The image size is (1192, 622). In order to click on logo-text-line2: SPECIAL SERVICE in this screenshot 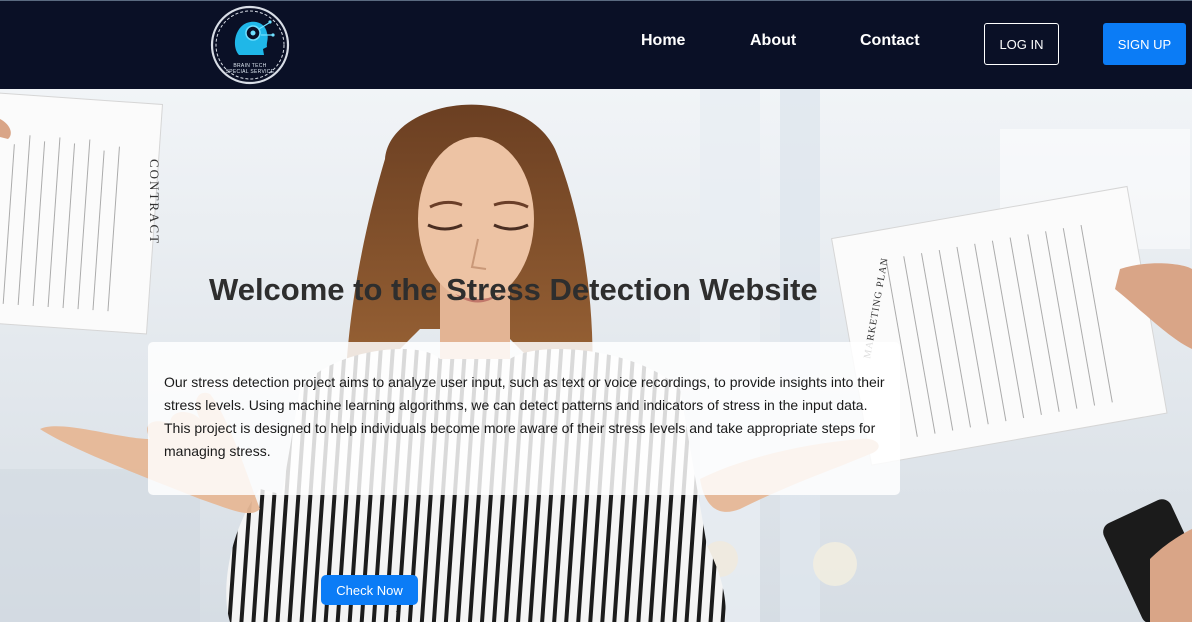, I will do `click(250, 72)`.